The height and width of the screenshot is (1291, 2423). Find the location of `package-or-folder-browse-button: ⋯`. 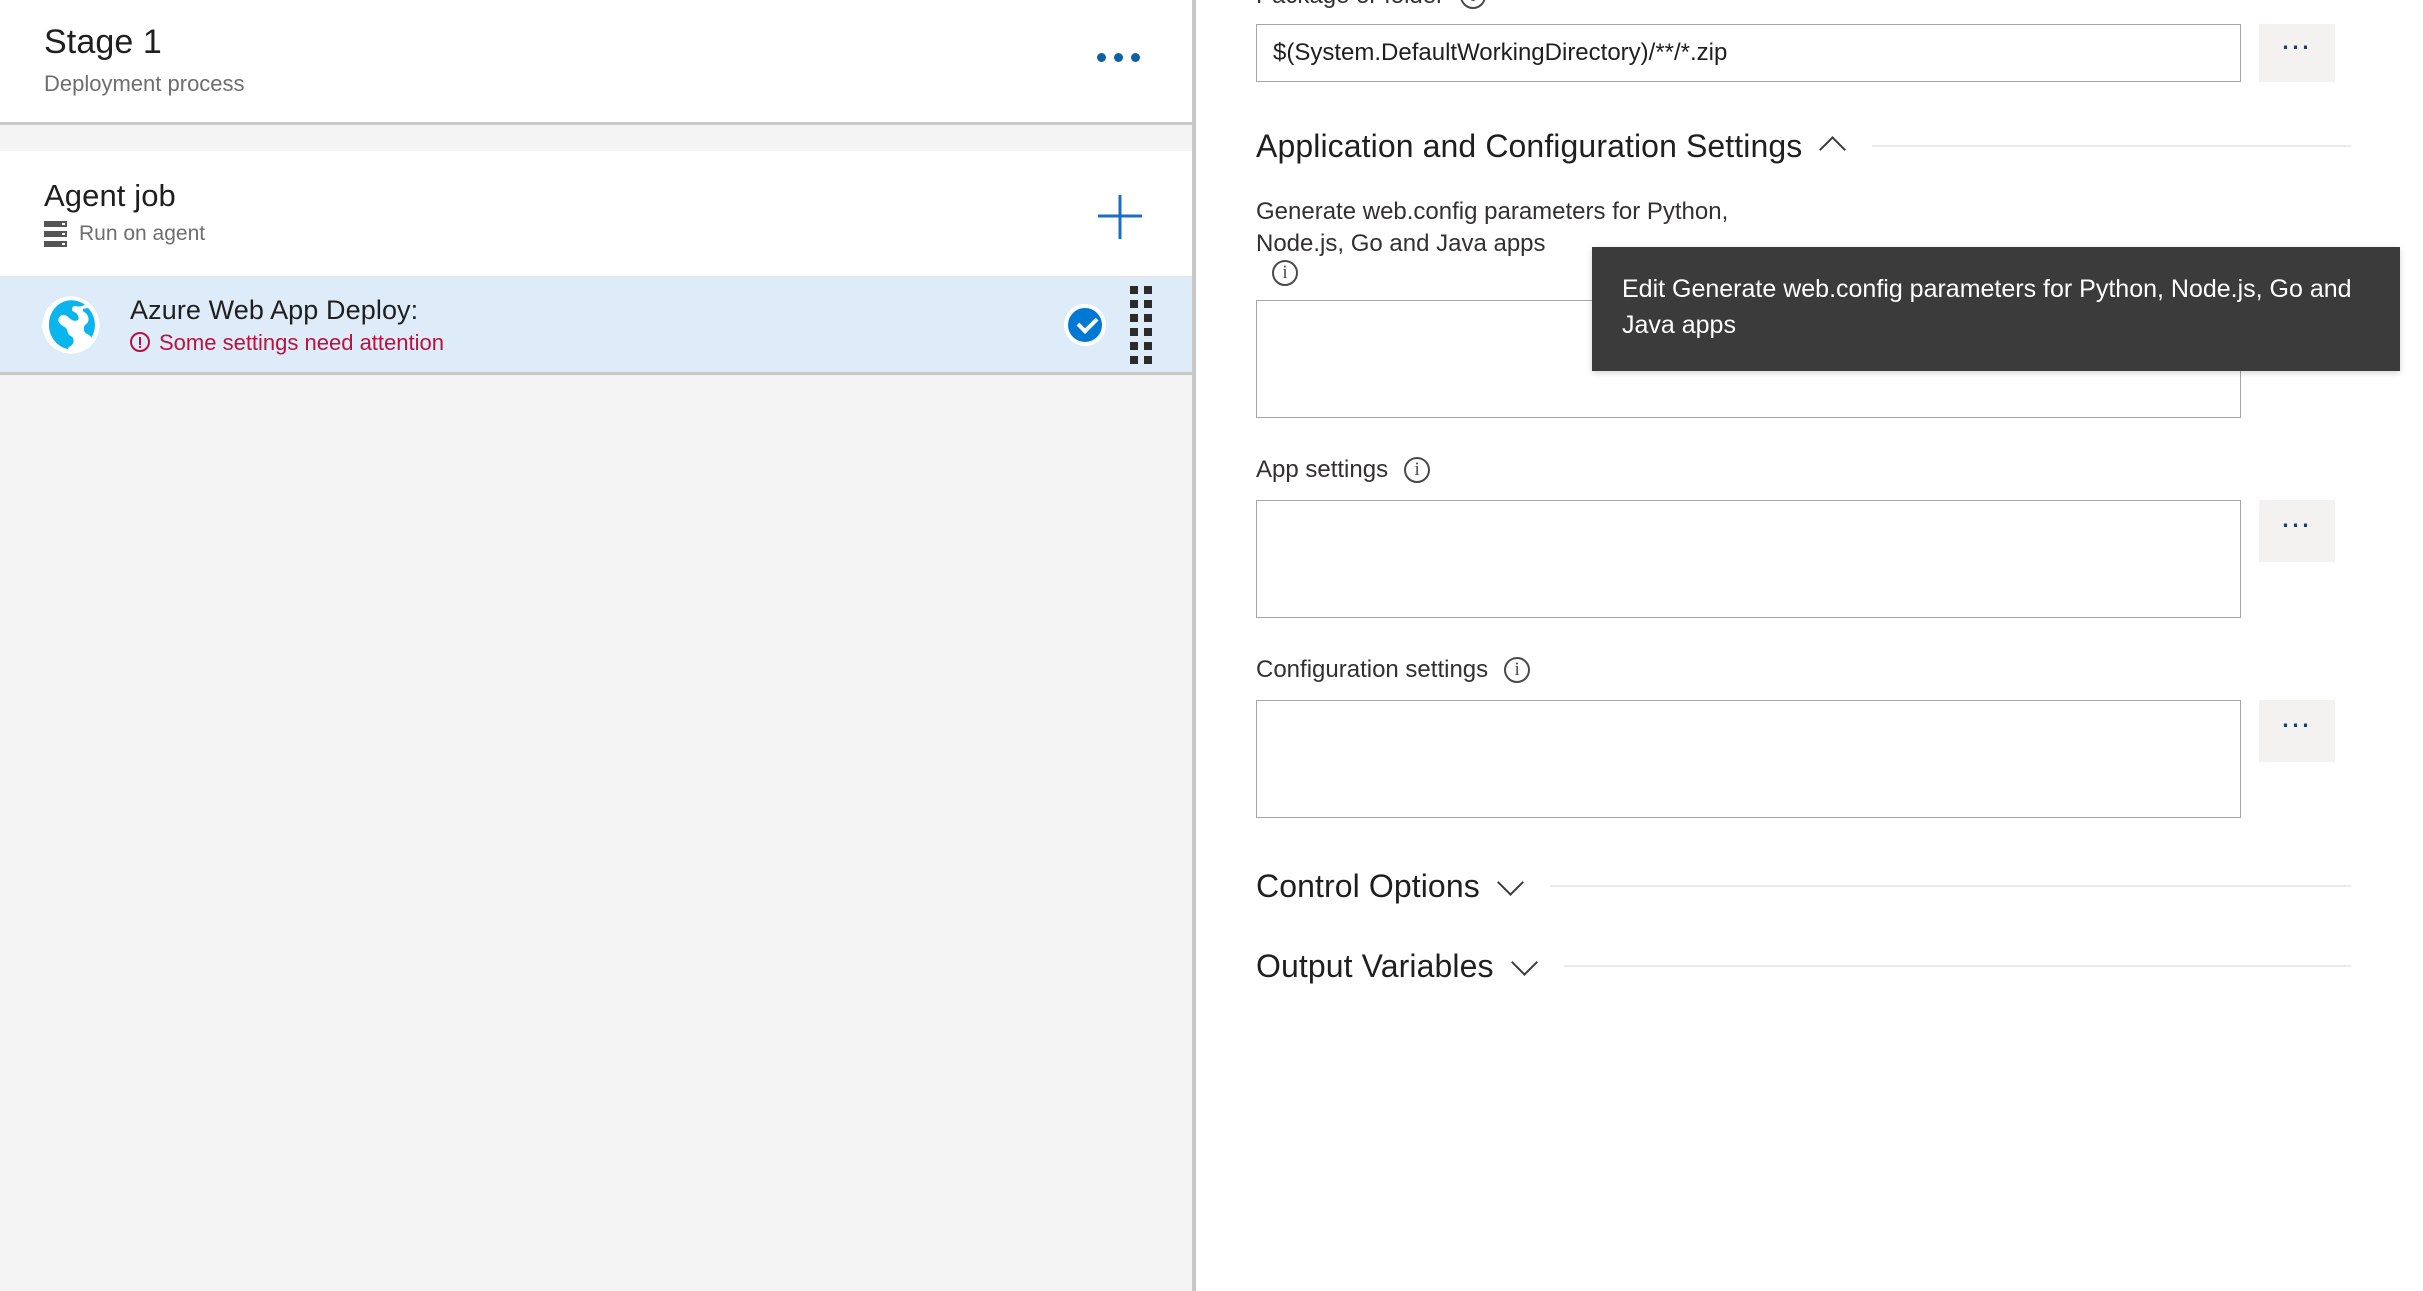

package-or-folder-browse-button: ⋯ is located at coordinates (2297, 53).